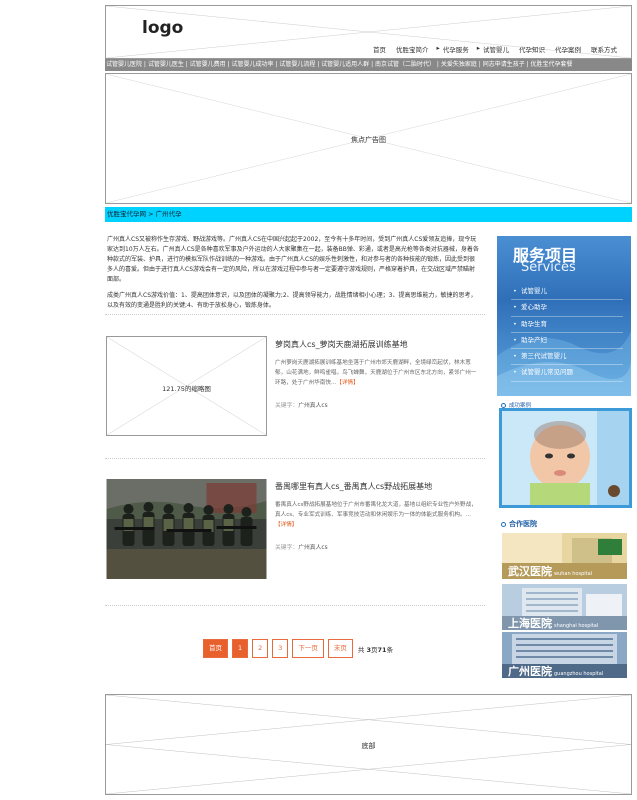  I want to click on breadcrumb: 优胜宝代孕网 > 广州代孕, so click(368, 214).